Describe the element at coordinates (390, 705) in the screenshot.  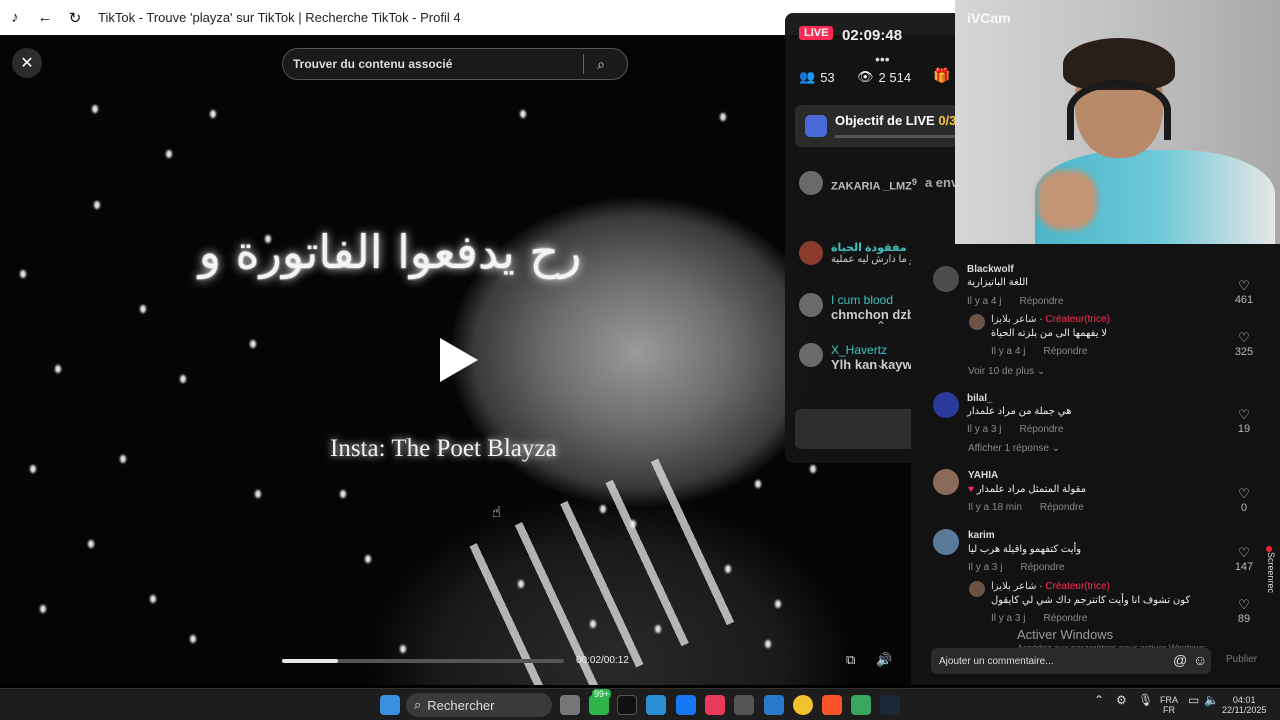
I see `windows-start-icon` at that location.